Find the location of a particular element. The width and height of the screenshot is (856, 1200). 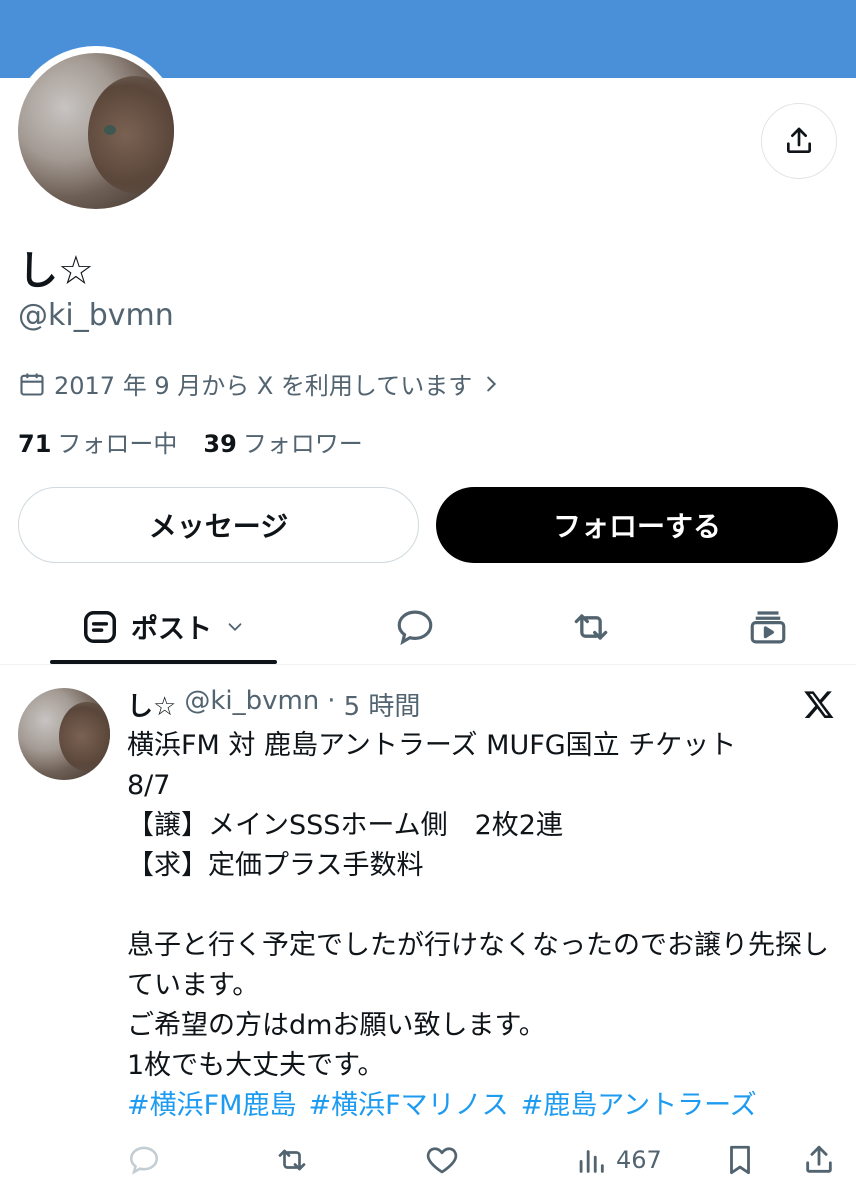

share-tweet-button is located at coordinates (819, 1160).